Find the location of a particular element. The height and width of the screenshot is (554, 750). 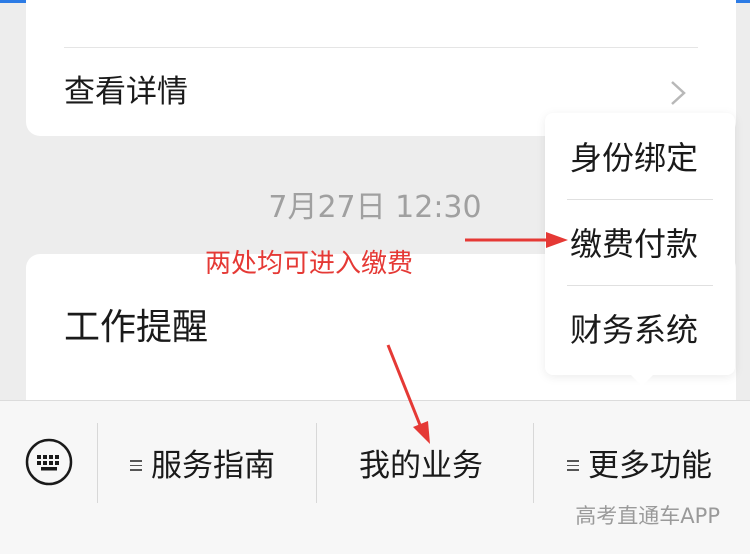

tab-service-guide: 服务指南 is located at coordinates (202, 466).